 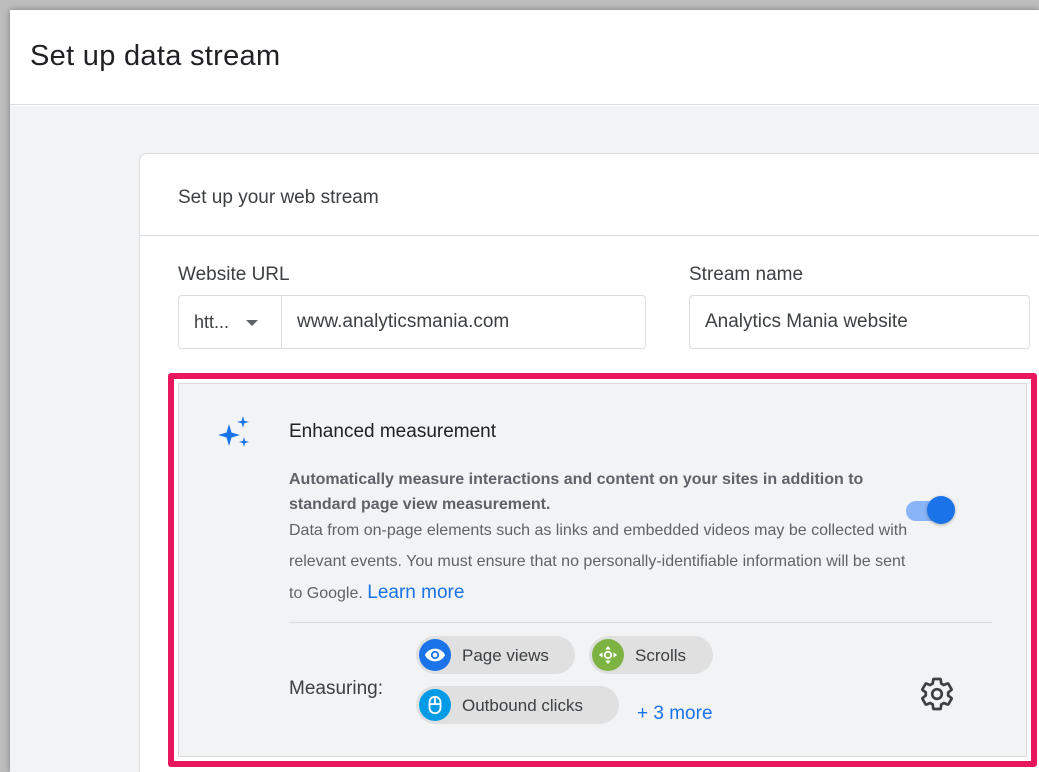 What do you see at coordinates (524, 57) in the screenshot?
I see `page-header: Set up data stream` at bounding box center [524, 57].